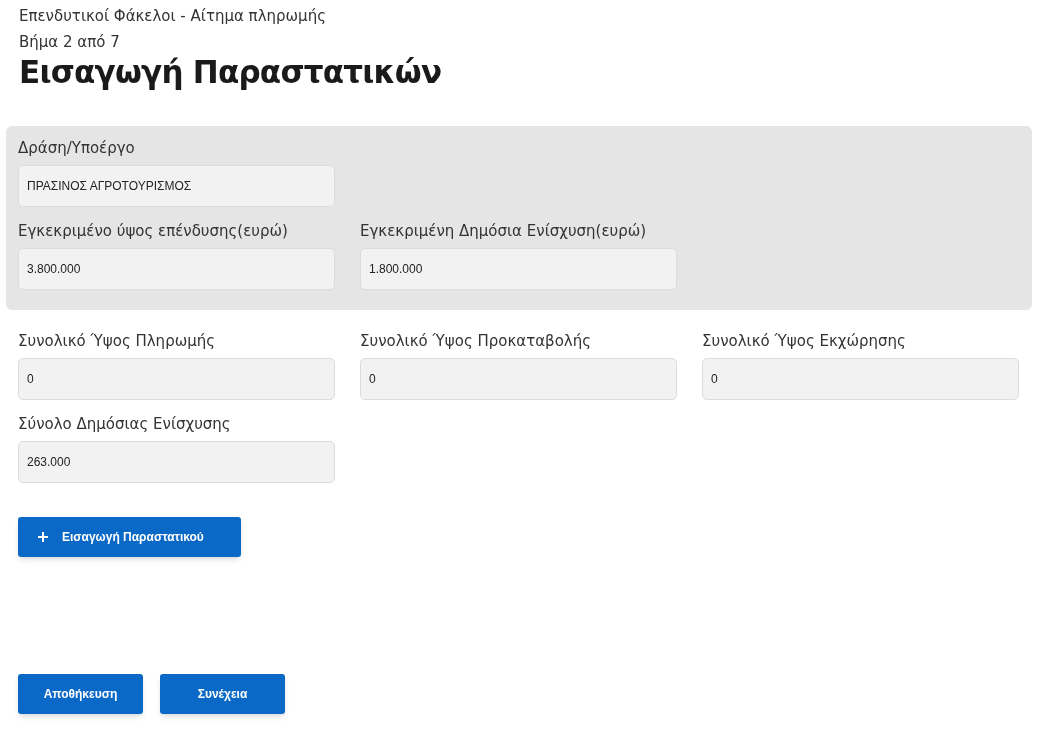  Describe the element at coordinates (804, 341) in the screenshot. I see `field-label: Συνολικό Ύψος Εκχώρησης` at that location.